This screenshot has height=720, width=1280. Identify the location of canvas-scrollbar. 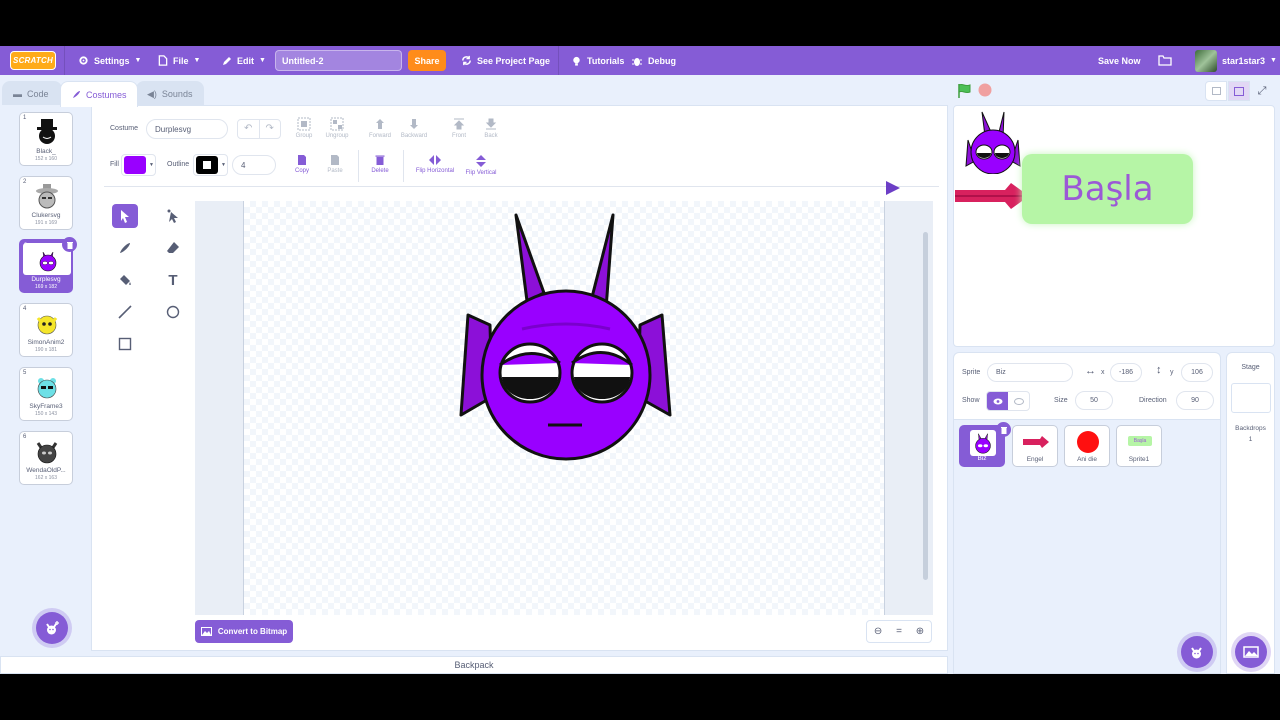
(925, 406).